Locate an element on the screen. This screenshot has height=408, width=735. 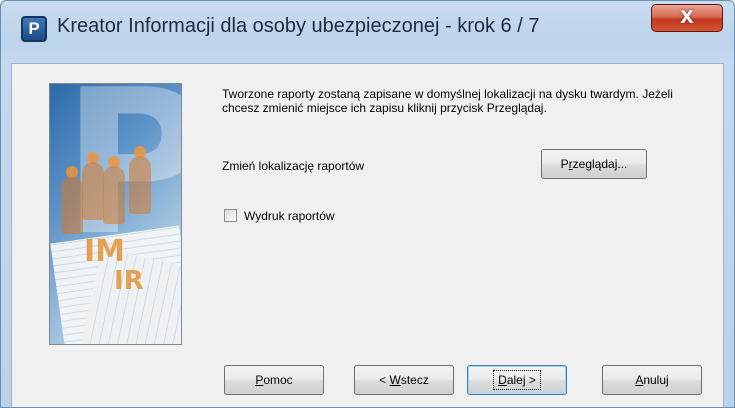
print-reports-checkbox is located at coordinates (230, 215).